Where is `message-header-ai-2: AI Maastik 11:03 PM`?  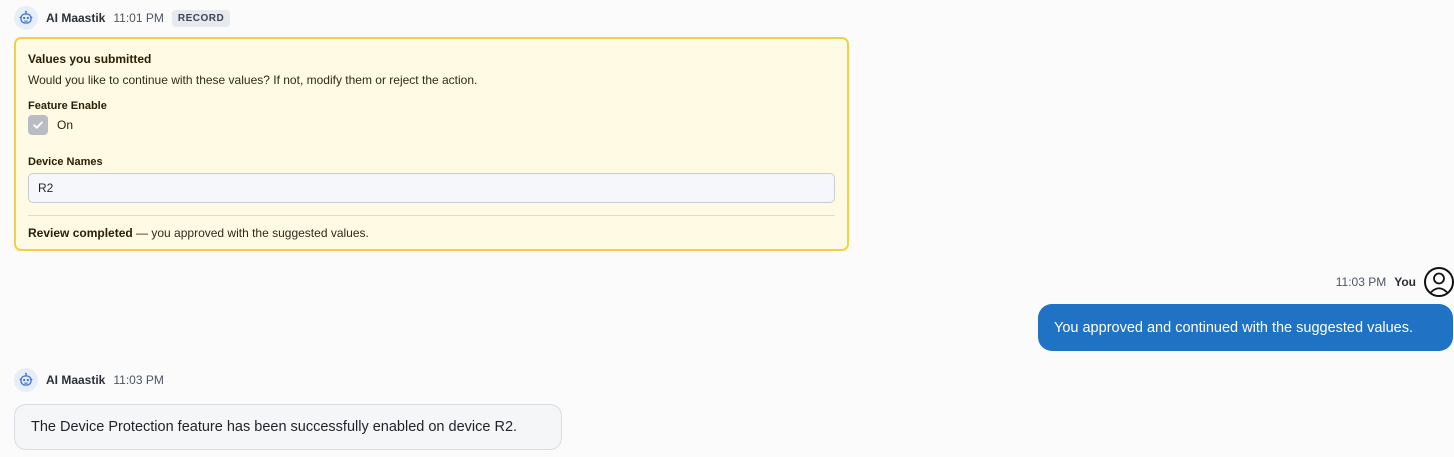
message-header-ai-2: AI Maastik 11:03 PM is located at coordinates (89, 380).